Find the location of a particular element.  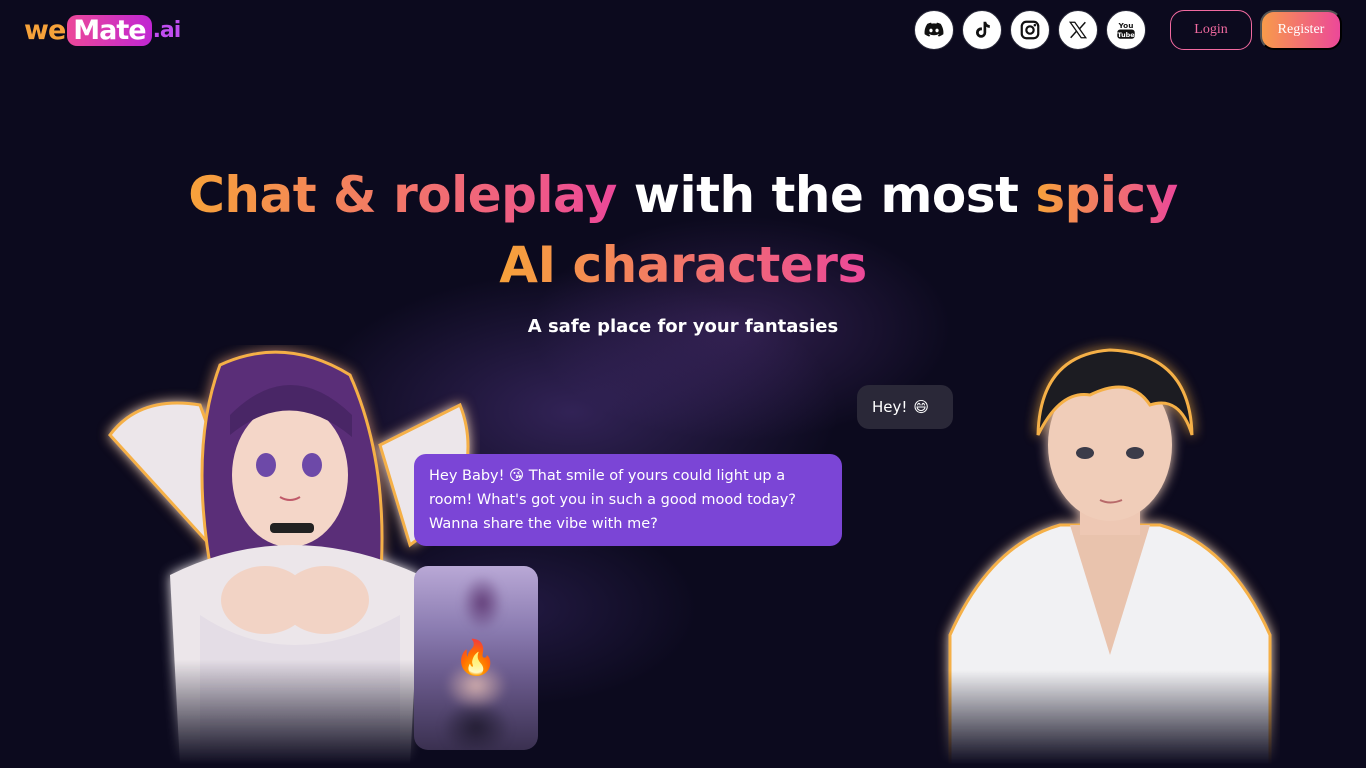

grin-emoji: 😄 is located at coordinates (921, 407).